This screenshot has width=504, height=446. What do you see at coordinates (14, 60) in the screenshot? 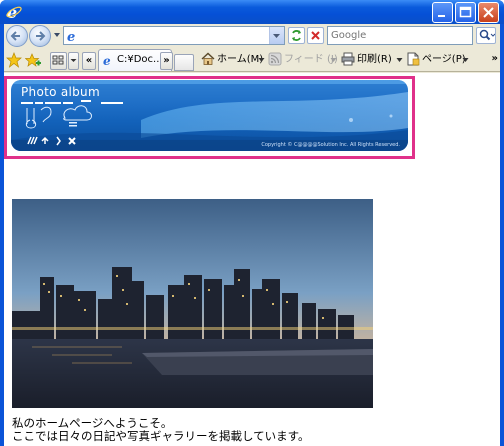
I see `favorites-star-icon` at bounding box center [14, 60].